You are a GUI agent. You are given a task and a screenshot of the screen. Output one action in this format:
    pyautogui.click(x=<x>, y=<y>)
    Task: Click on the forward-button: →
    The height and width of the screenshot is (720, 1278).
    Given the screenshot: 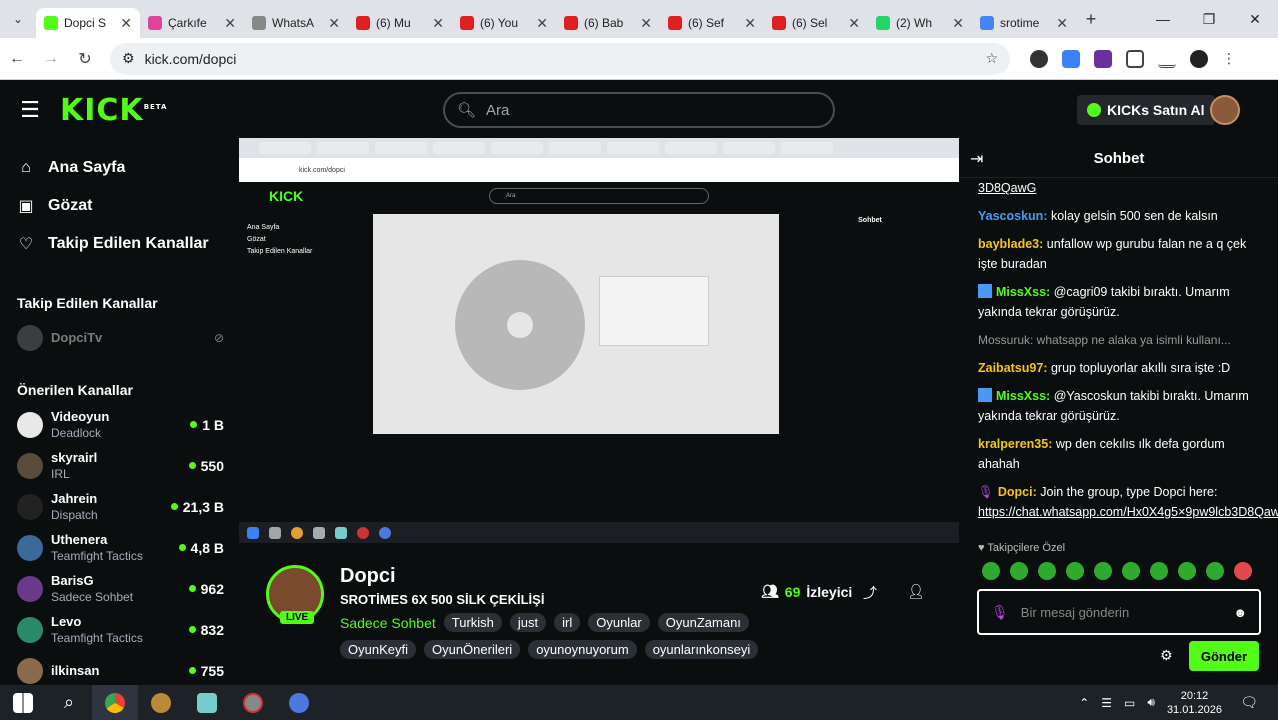 What is the action you would take?
    pyautogui.click(x=51, y=59)
    